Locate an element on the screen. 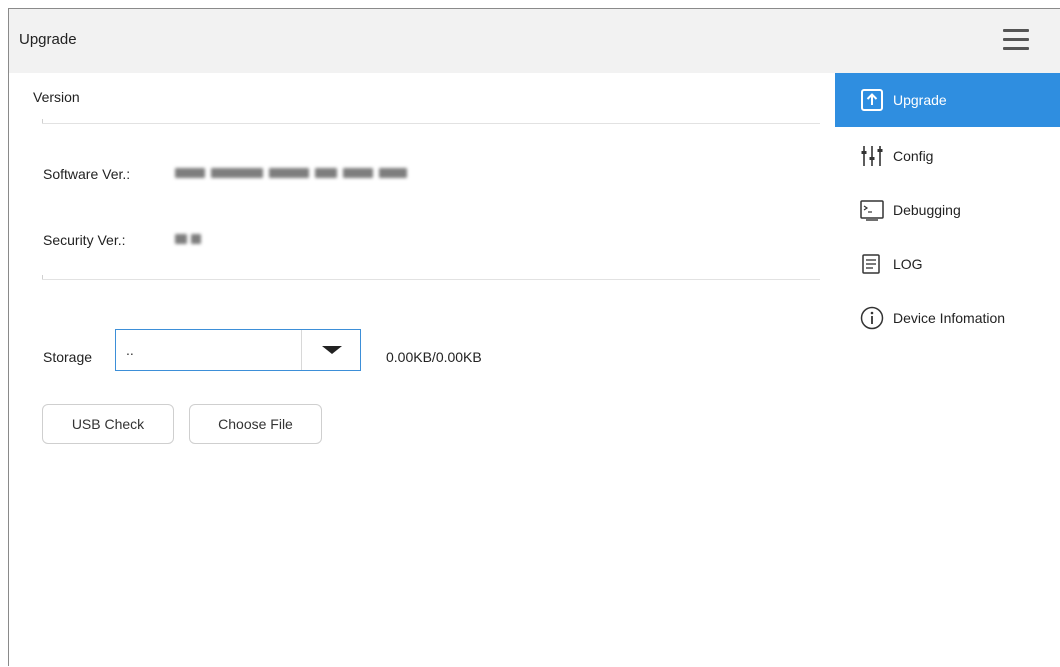  storage-label: Storage is located at coordinates (68, 357).